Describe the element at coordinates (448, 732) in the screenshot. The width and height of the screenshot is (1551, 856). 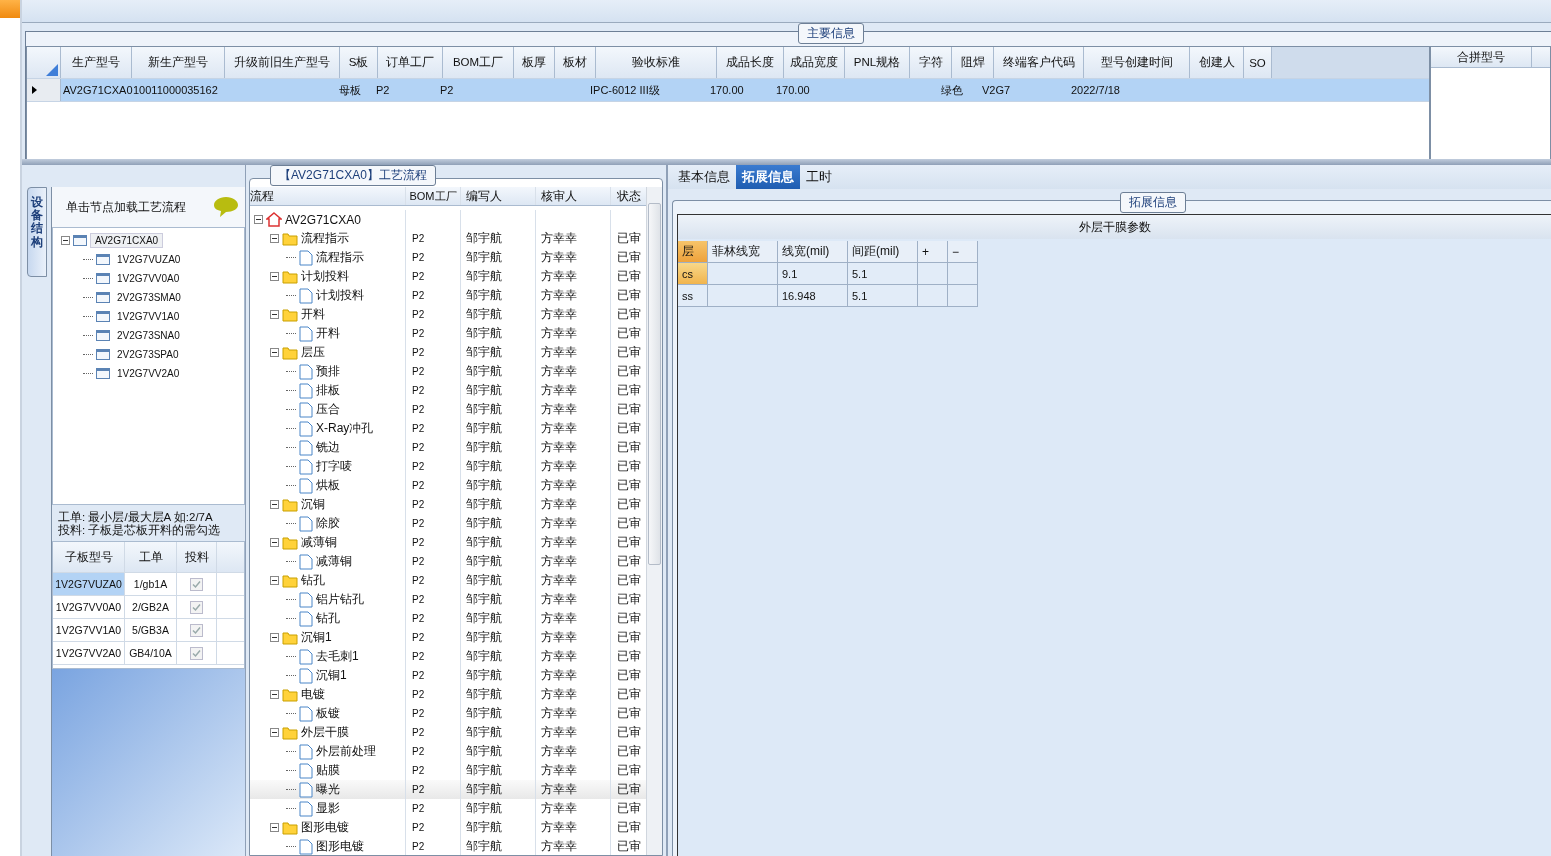
I see `tree-row: 外层干膜 P2 邹宇航 方幸幸 已审` at that location.